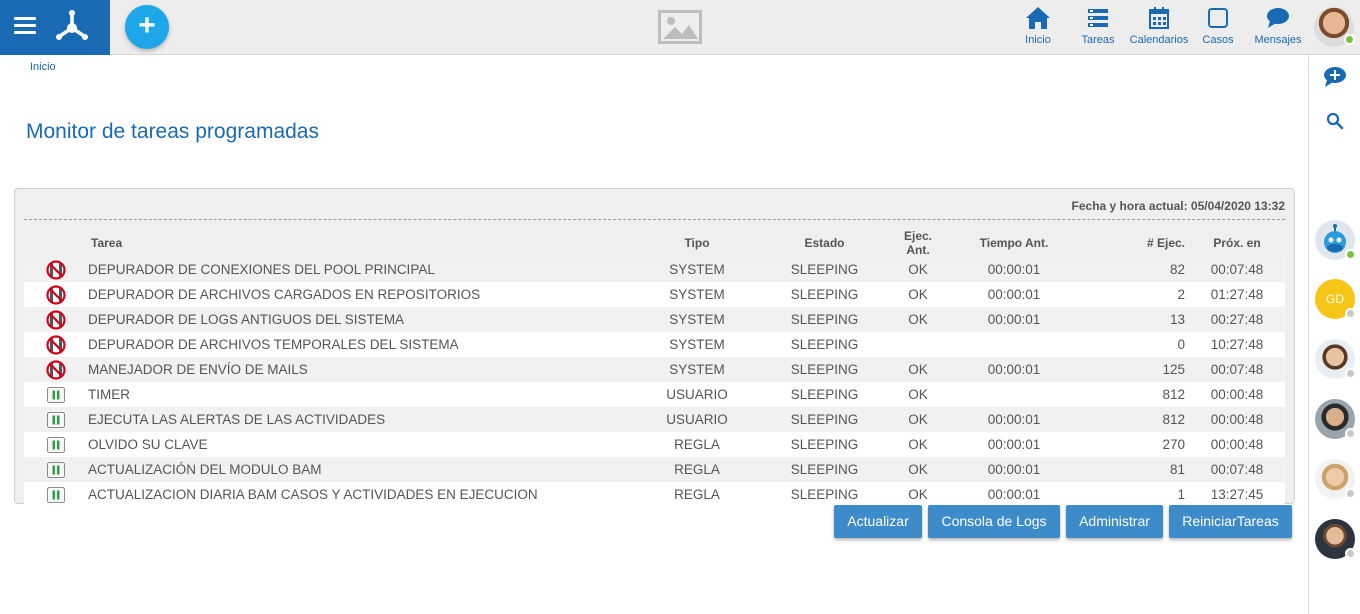 The height and width of the screenshot is (614, 1360). I want to click on nav-casos: Casos, so click(1218, 28).